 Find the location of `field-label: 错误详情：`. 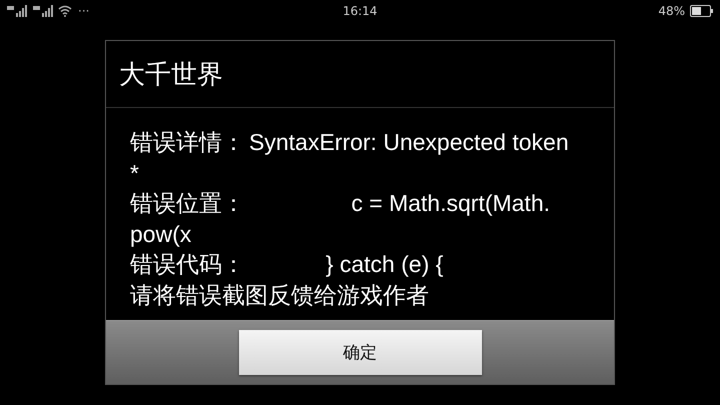

field-label: 错误详情： is located at coordinates (187, 142).